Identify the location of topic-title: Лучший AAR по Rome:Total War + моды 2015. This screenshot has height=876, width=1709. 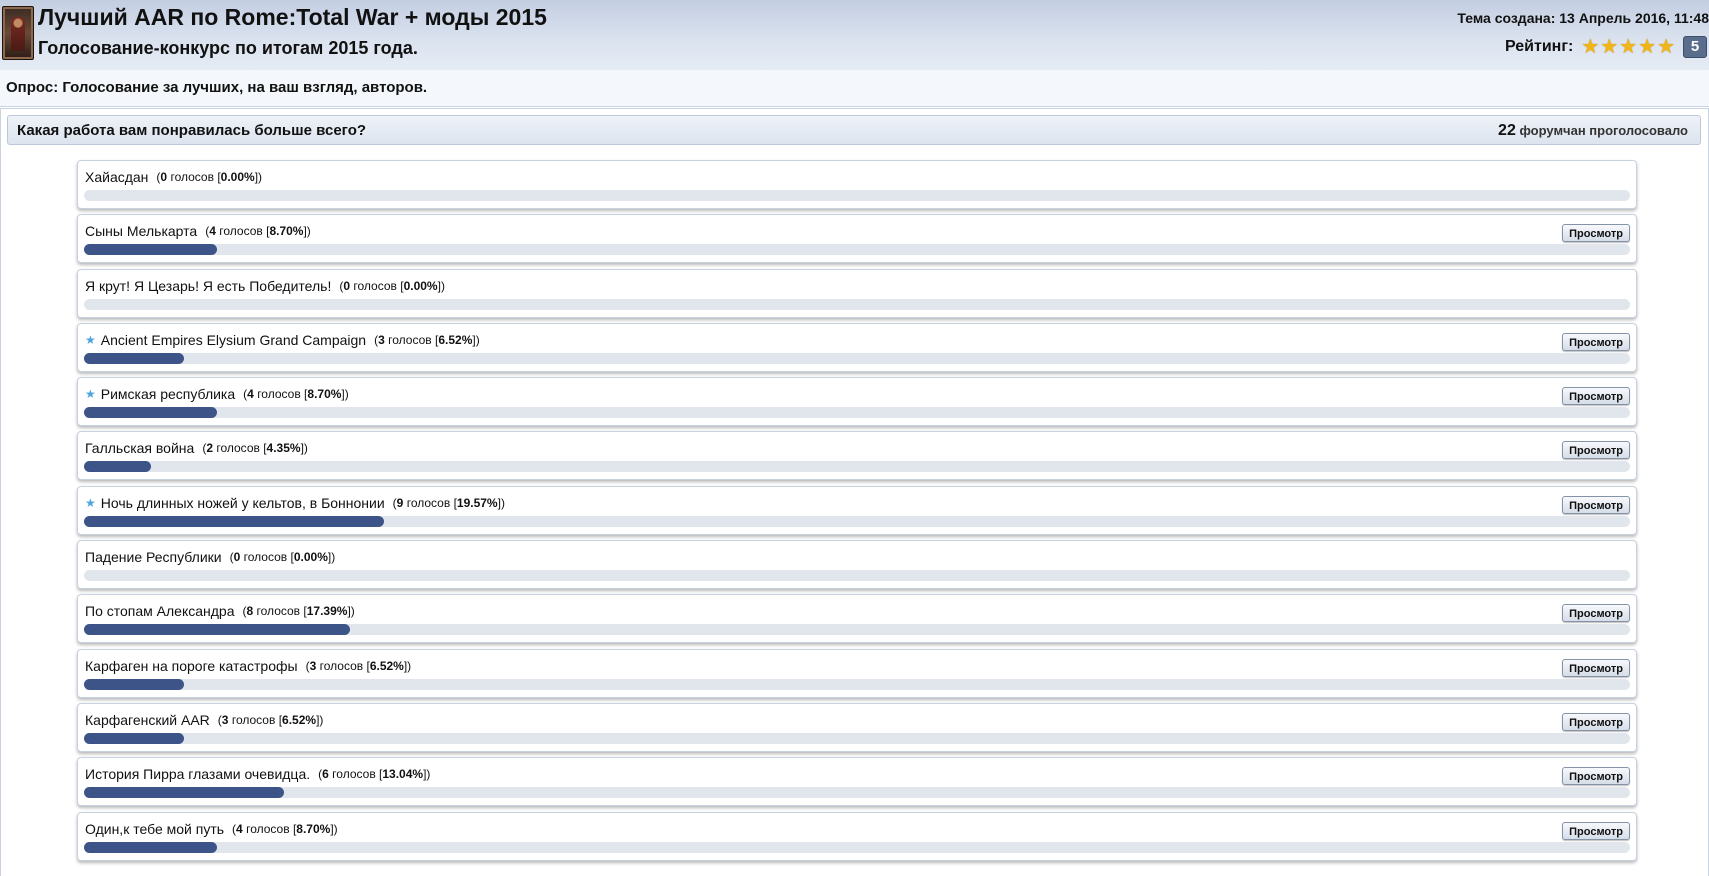
(292, 17).